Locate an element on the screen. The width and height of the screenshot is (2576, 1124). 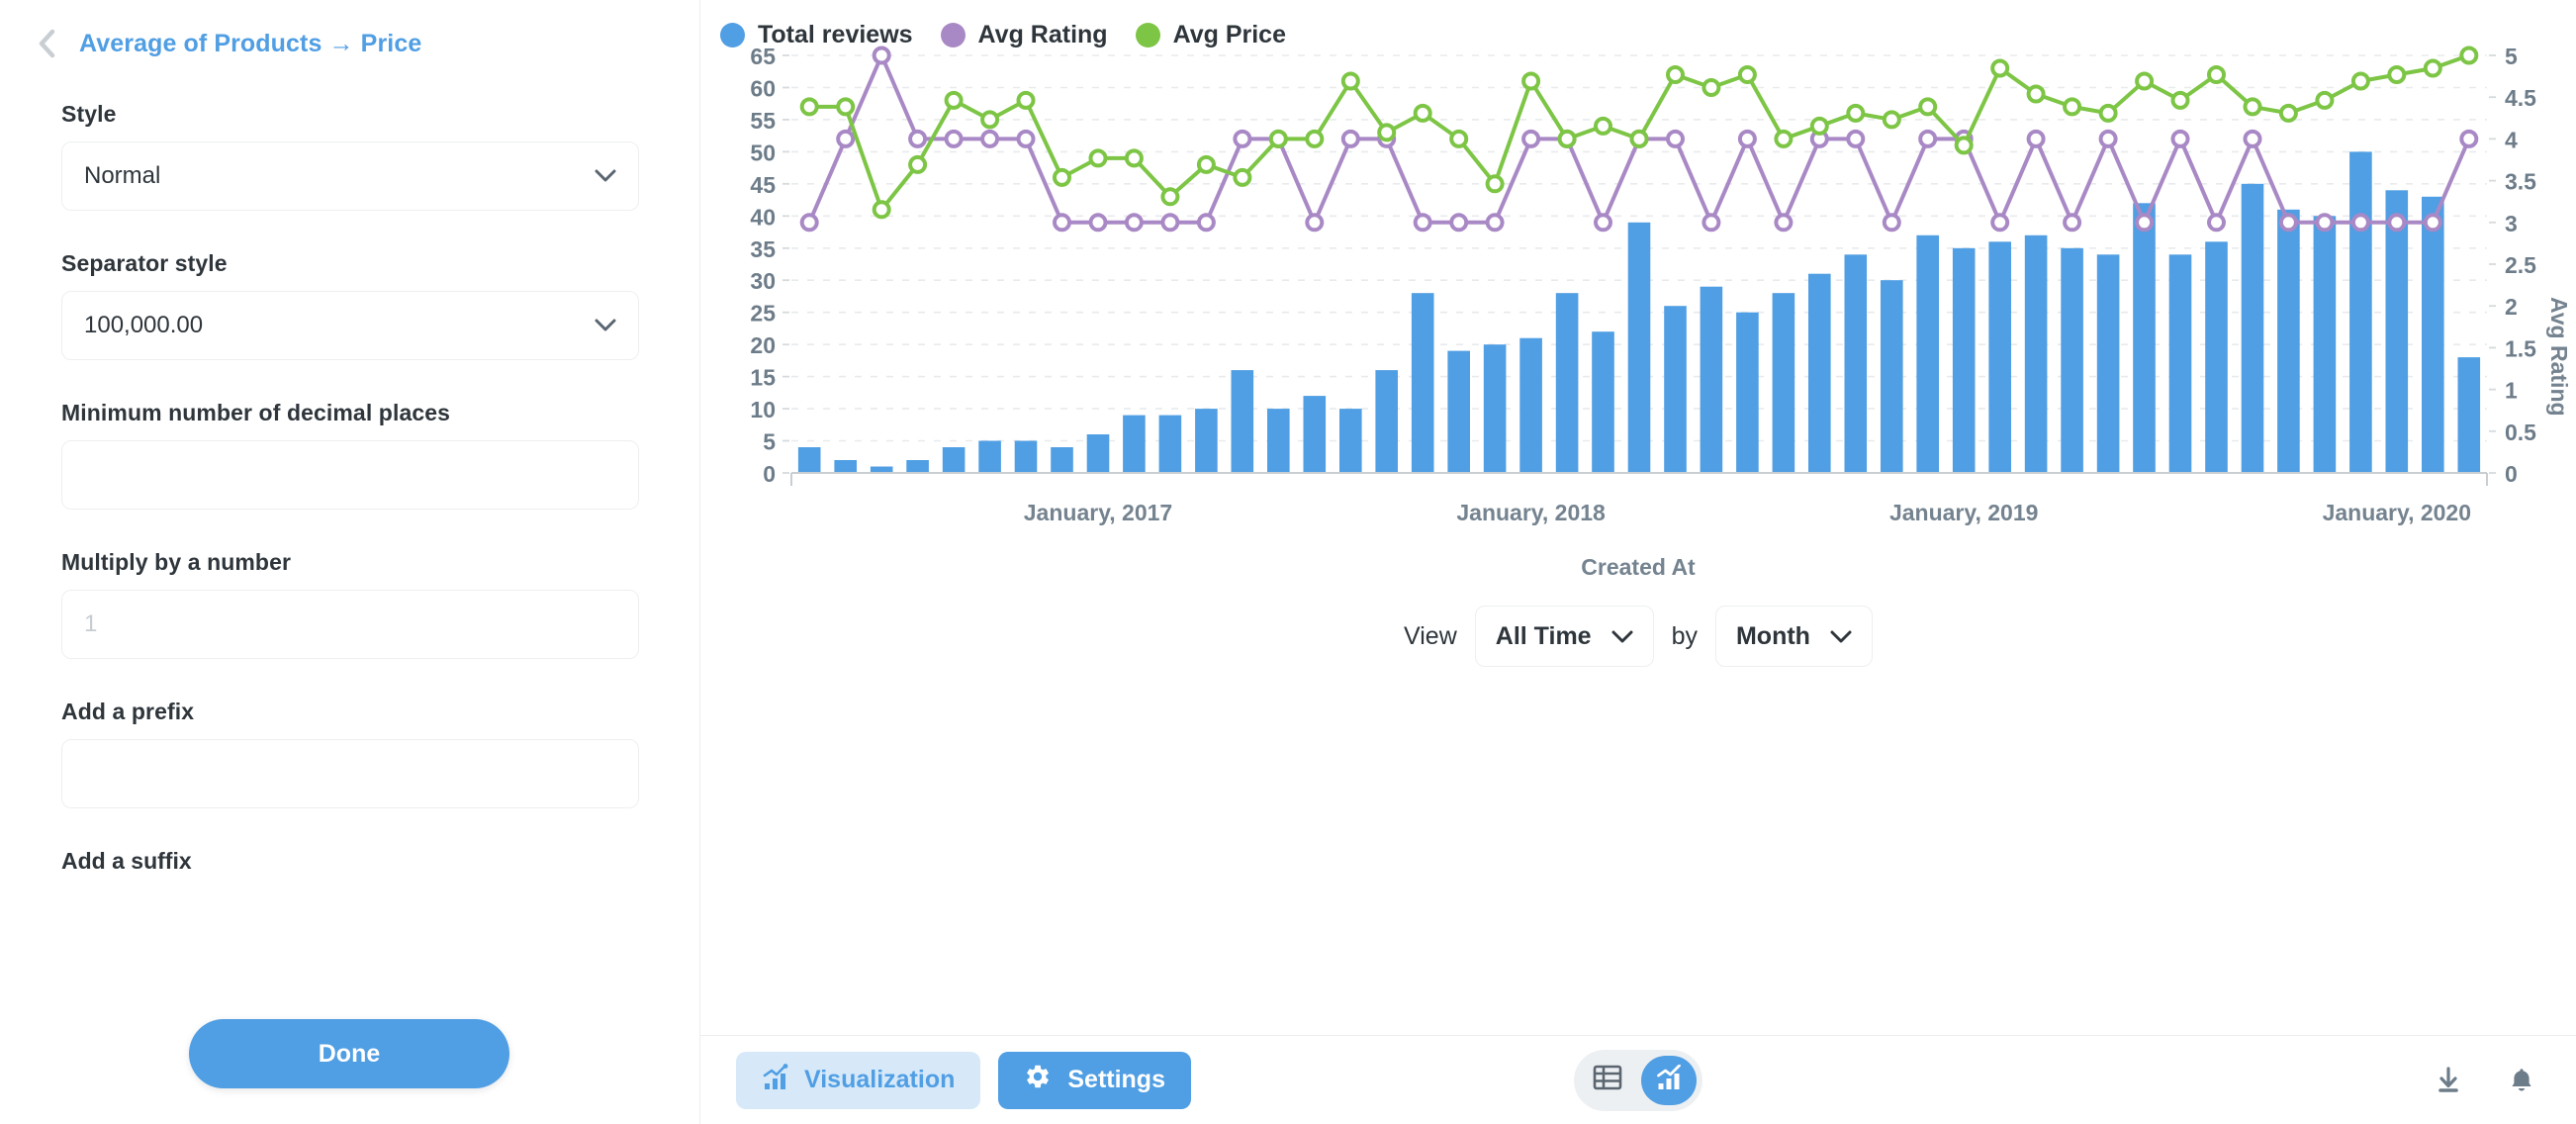
min-decimals-input is located at coordinates (350, 475).